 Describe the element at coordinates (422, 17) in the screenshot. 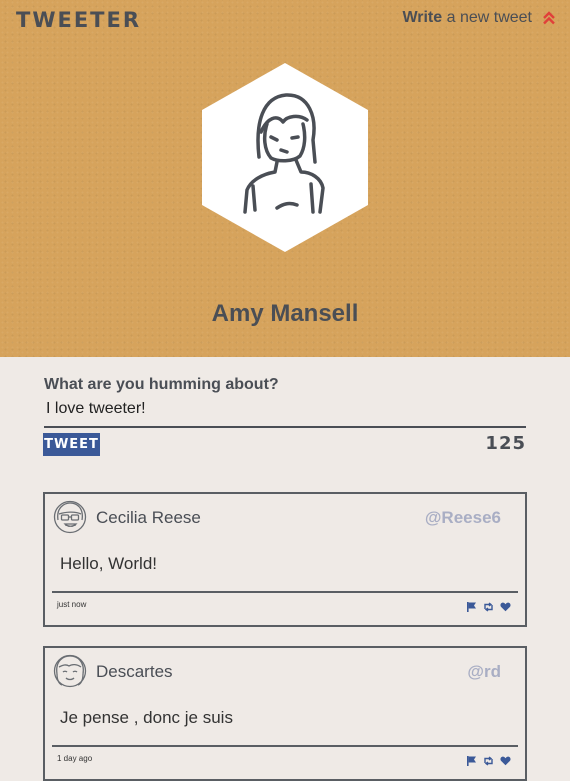

I see `write-label-strong: Write` at that location.